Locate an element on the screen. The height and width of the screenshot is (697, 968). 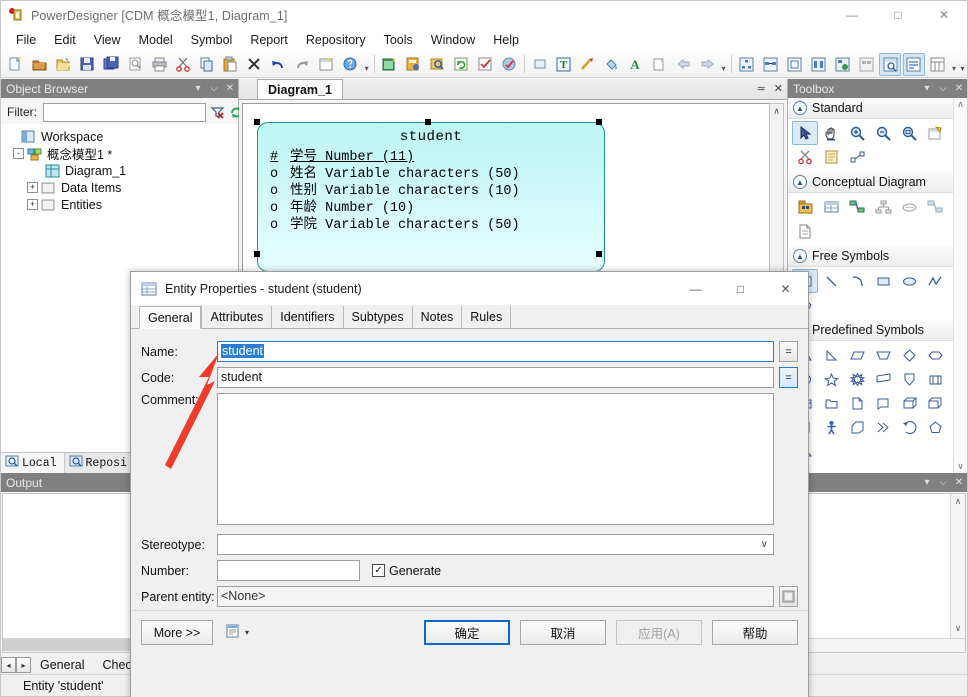
export-button is located at coordinates (660, 64).